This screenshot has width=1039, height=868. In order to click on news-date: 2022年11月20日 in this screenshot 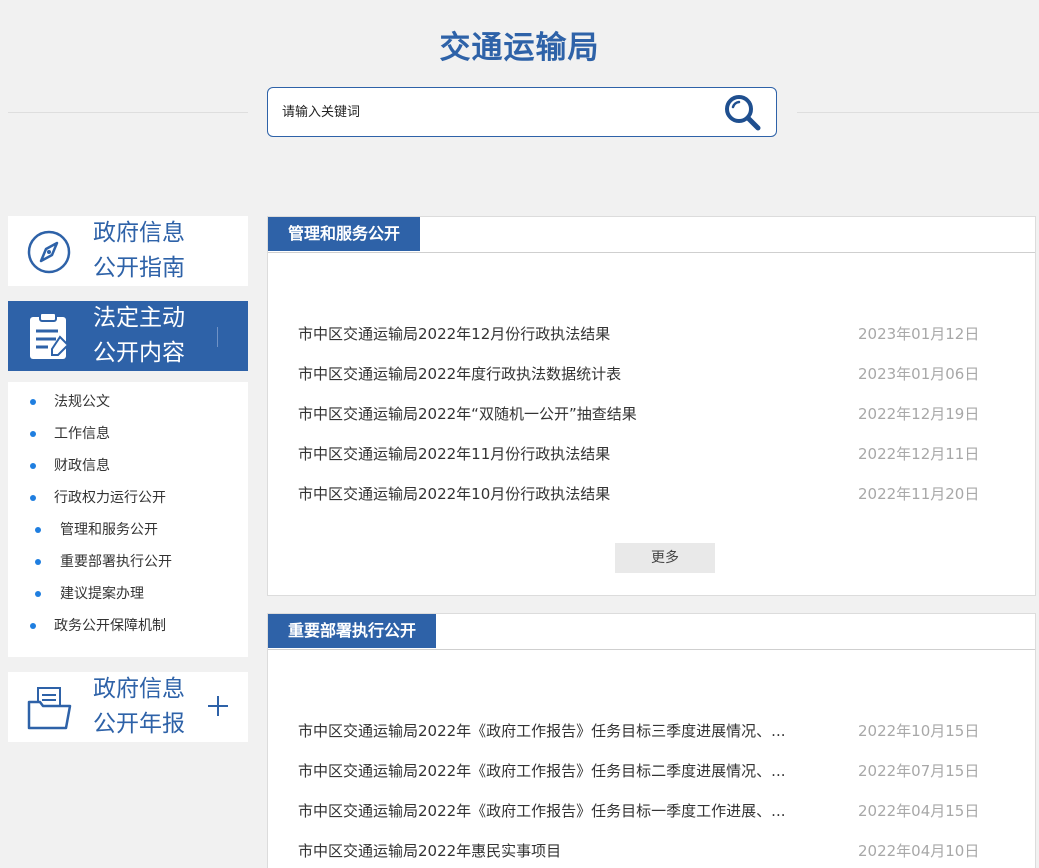, I will do `click(919, 494)`.